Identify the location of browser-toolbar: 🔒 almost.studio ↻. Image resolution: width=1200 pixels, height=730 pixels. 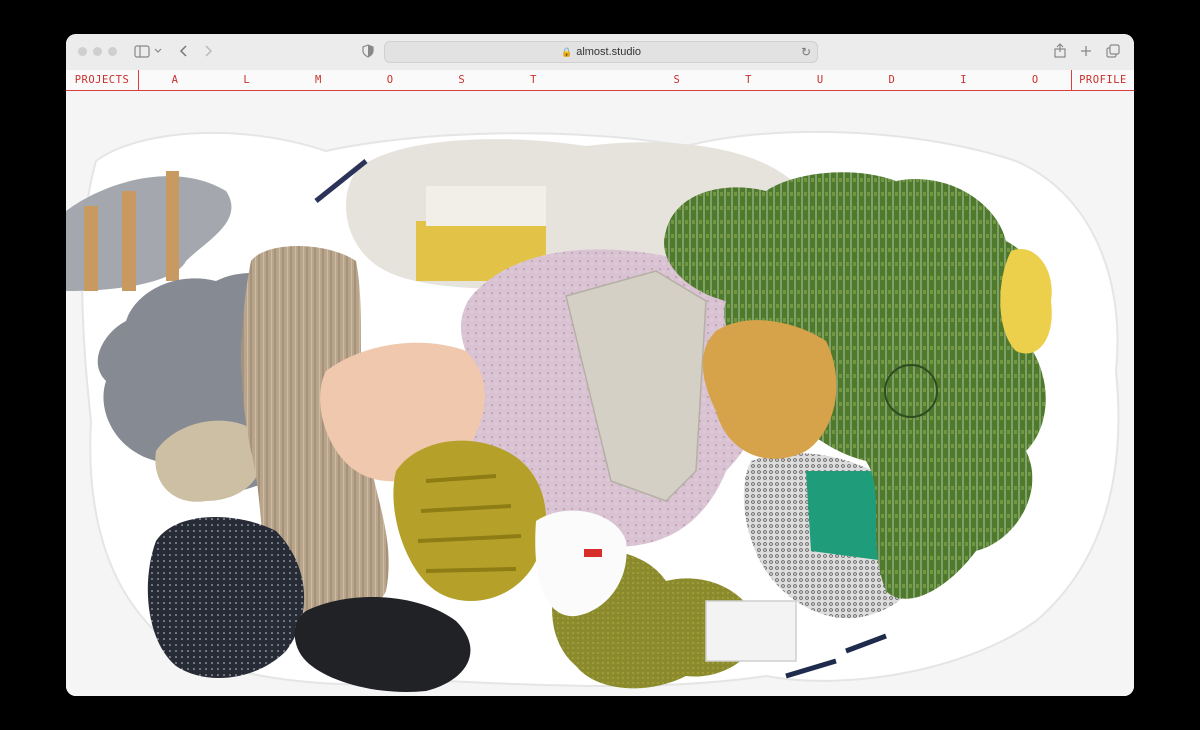
(600, 52).